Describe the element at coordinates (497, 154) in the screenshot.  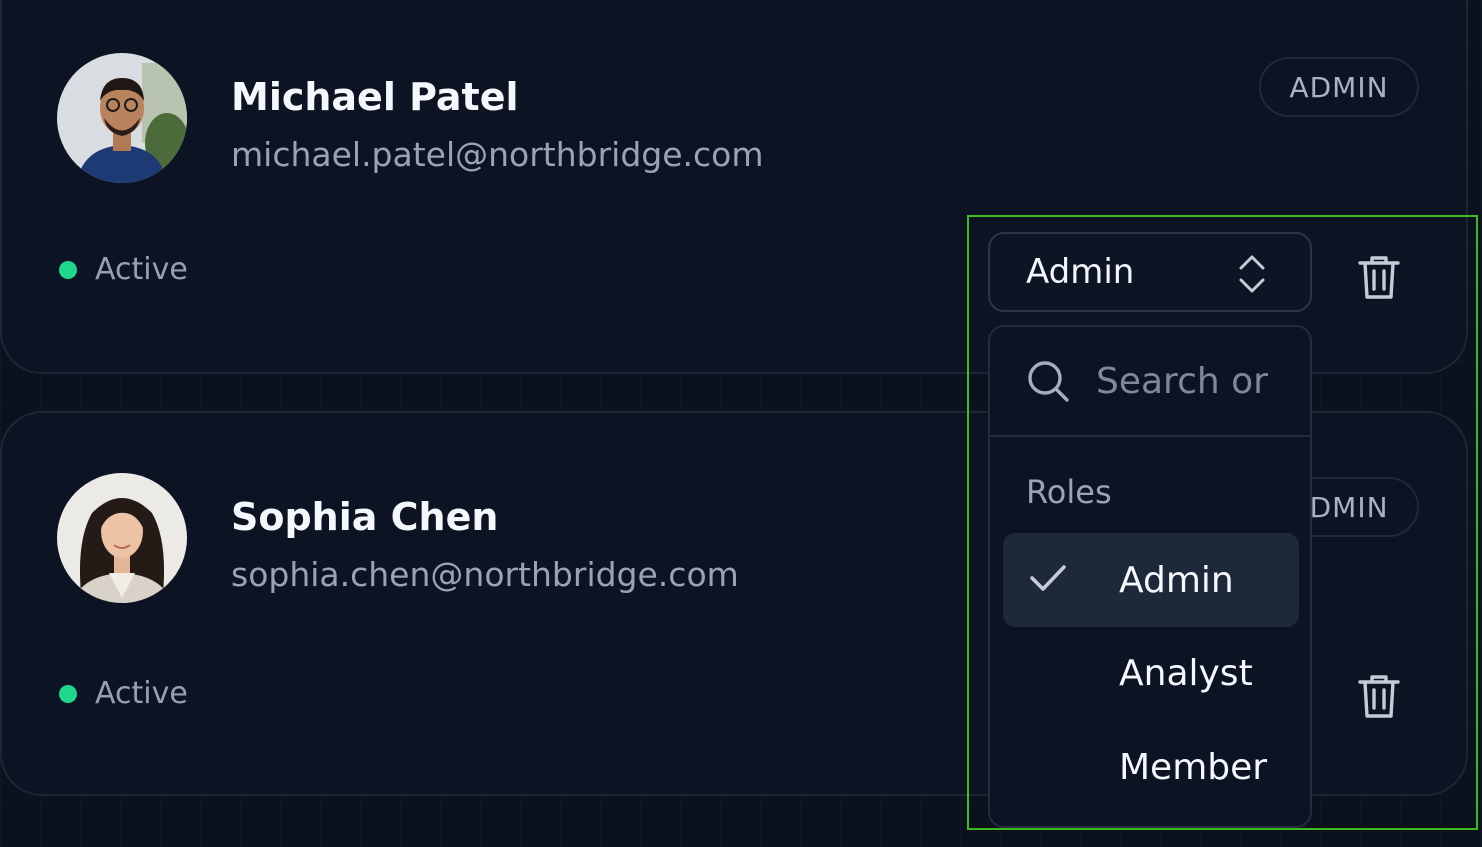
I see `user-email: michael.patel@northbridge.com` at that location.